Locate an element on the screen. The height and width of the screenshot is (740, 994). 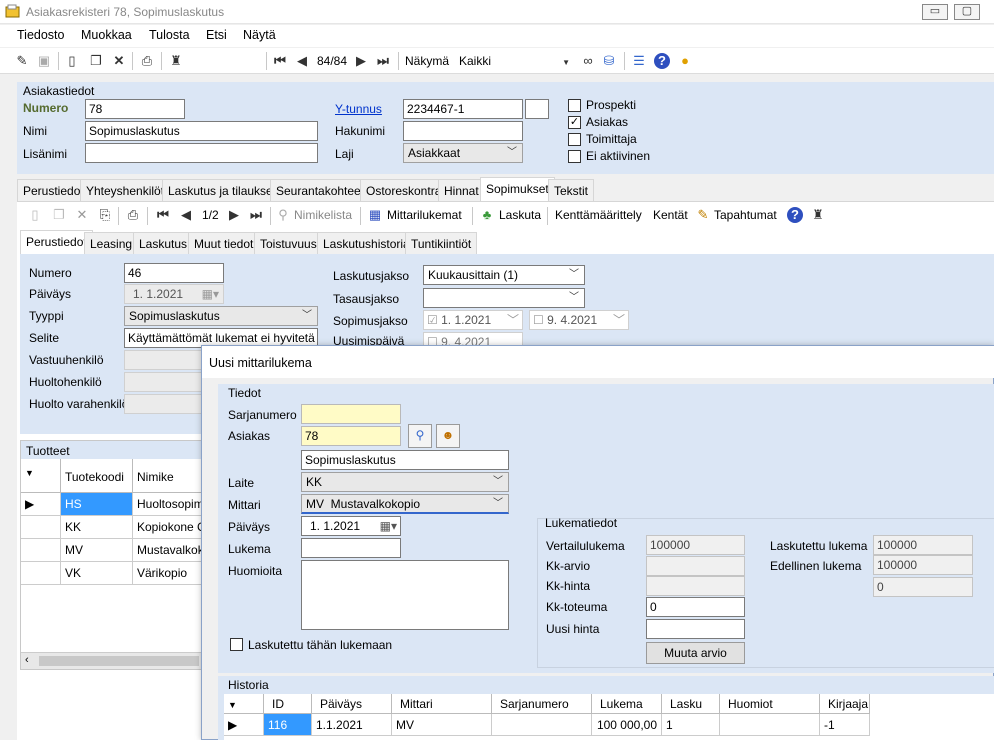
table-row-name: Mustavalkoko is located at coordinates (171, 550).